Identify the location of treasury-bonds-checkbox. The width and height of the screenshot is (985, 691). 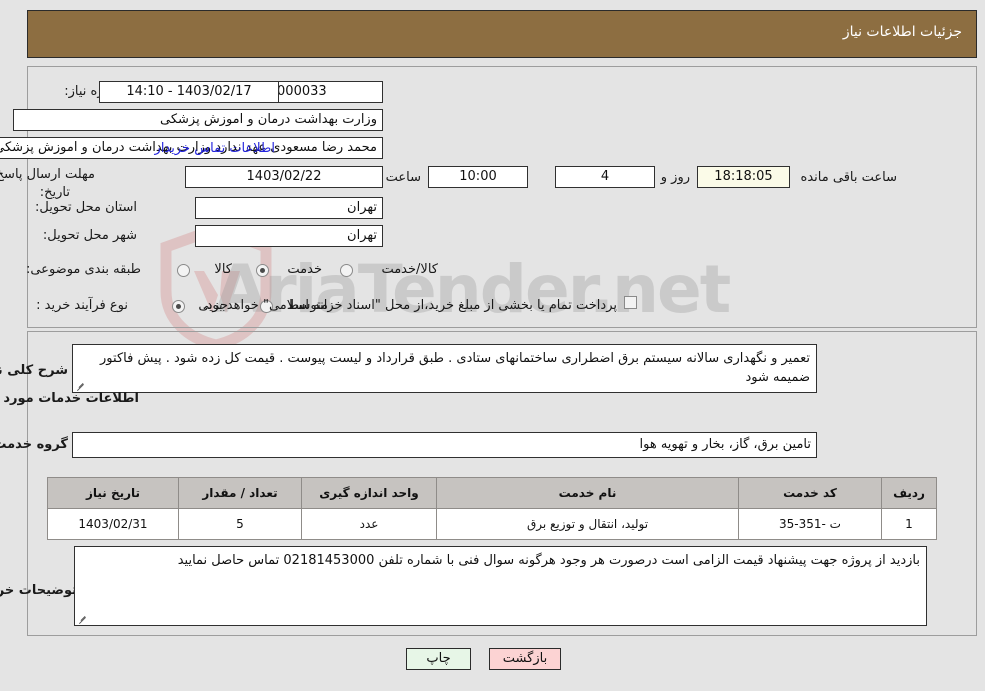
(630, 302).